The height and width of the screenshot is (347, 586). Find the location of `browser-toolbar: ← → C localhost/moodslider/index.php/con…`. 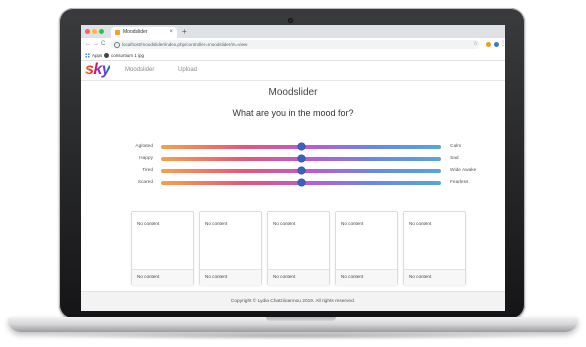

browser-toolbar: ← → C localhost/moodslider/index.php/con… is located at coordinates (293, 44).